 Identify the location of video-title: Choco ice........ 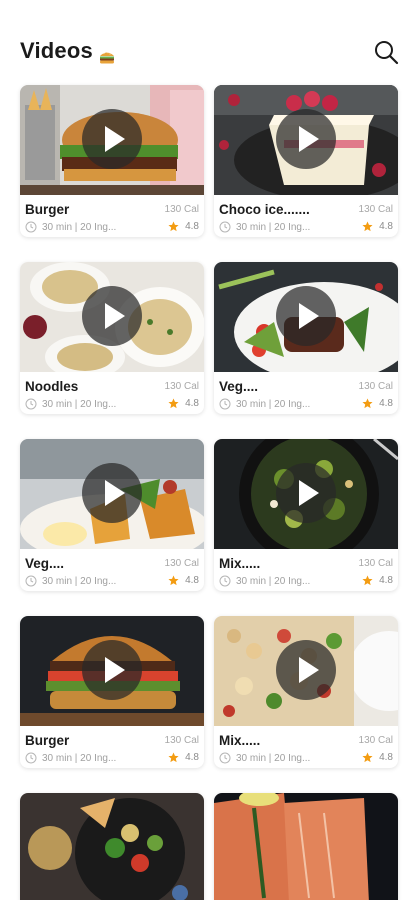
(264, 209).